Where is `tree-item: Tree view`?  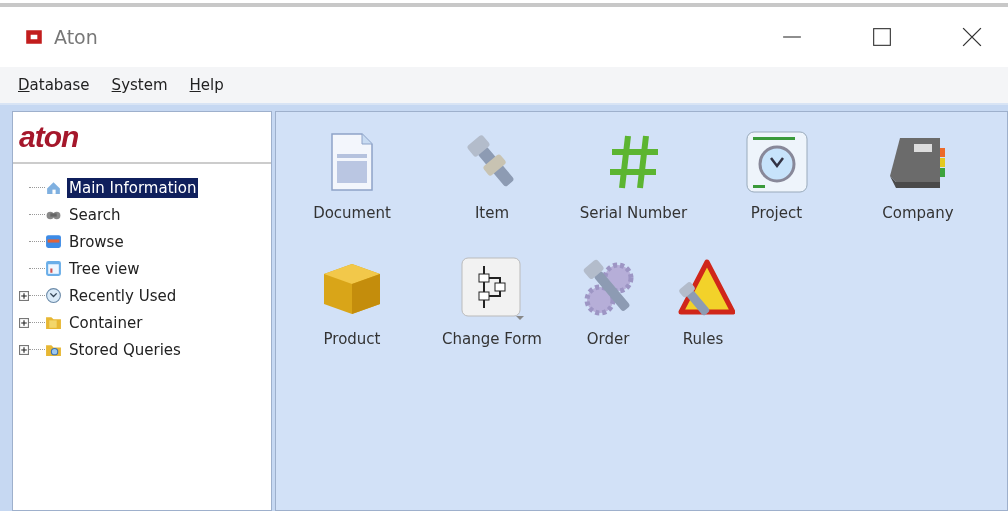 tree-item: Tree view is located at coordinates (104, 268).